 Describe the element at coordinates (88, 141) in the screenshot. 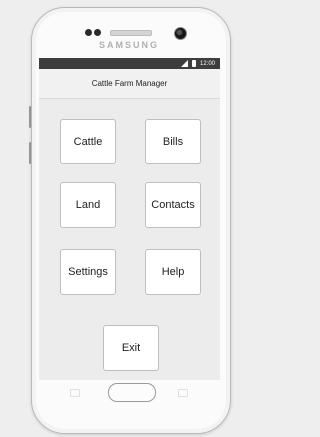

I see `cattle-button: Cattle` at that location.